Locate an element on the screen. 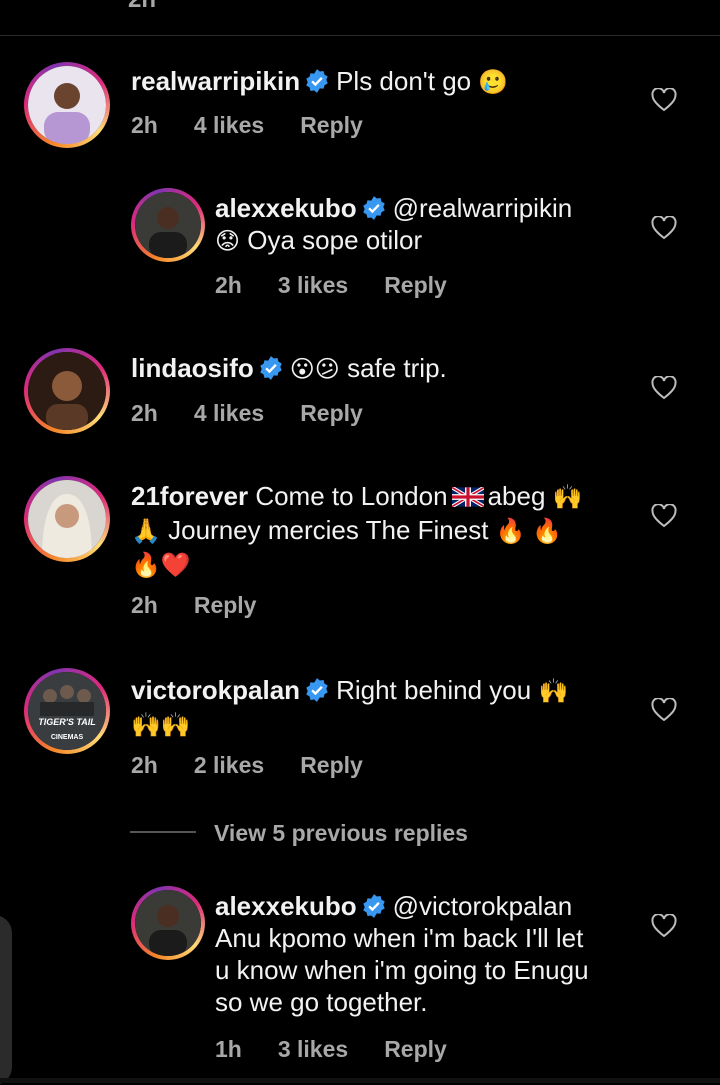 Image resolution: width=720 pixels, height=1085 pixels. avatar: TIGER'S TAIL CINEMAS is located at coordinates (67, 711).